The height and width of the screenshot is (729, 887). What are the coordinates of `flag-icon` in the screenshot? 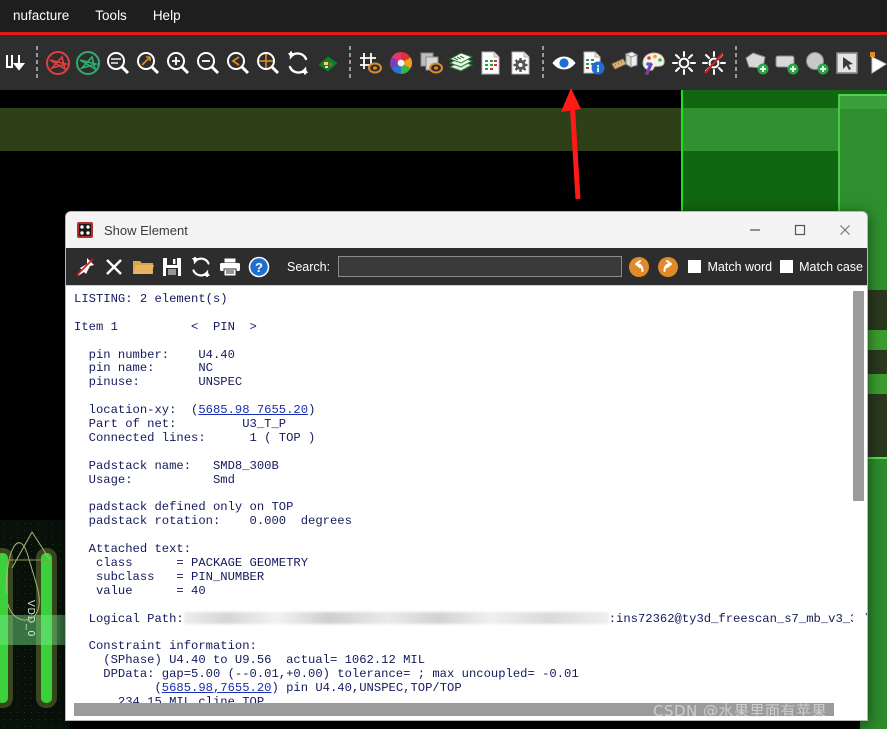 It's located at (874, 63).